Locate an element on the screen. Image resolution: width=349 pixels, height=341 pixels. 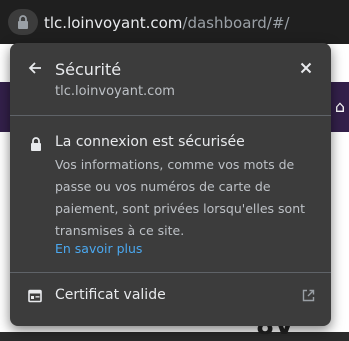
url-host: tlc.loinvoyant.com is located at coordinates (113, 23).